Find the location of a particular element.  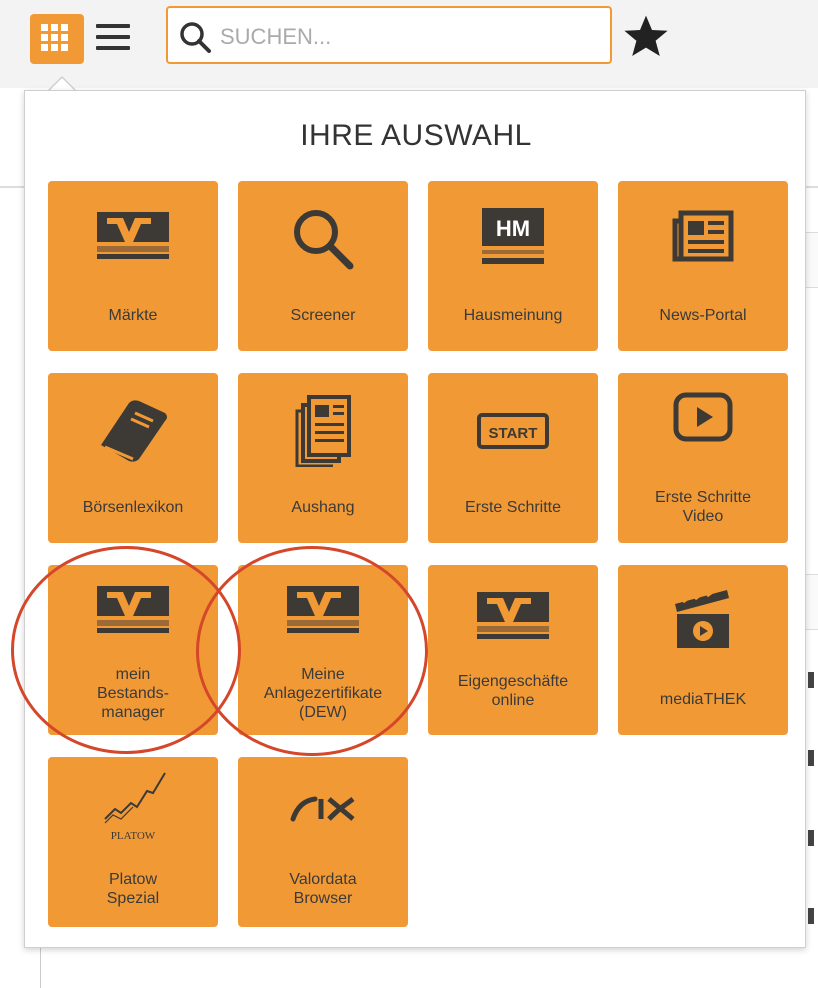

svg-text: PLATOW is located at coordinates (133, 836).